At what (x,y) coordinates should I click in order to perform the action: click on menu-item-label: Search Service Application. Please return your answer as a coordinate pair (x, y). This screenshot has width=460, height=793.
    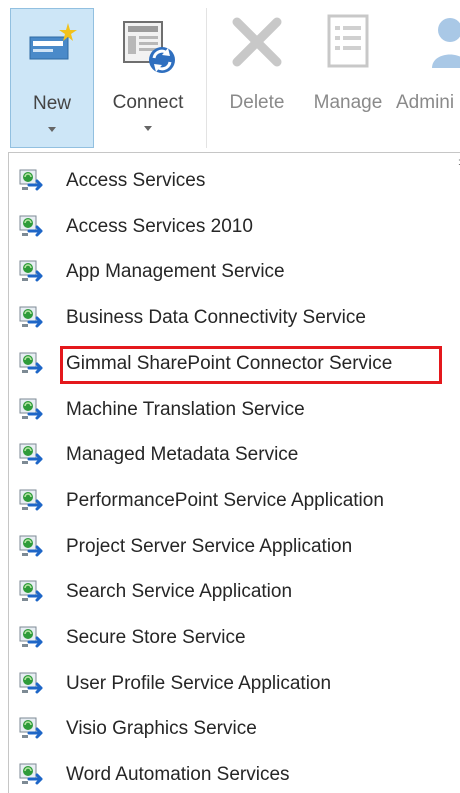
    Looking at the image, I should click on (179, 592).